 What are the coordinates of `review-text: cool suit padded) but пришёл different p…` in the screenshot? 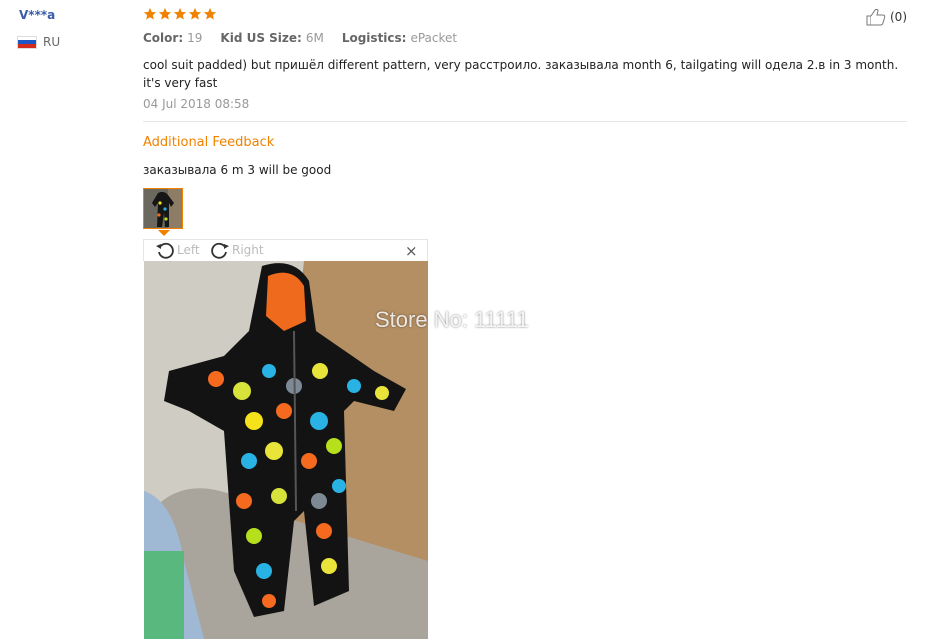 It's located at (521, 74).